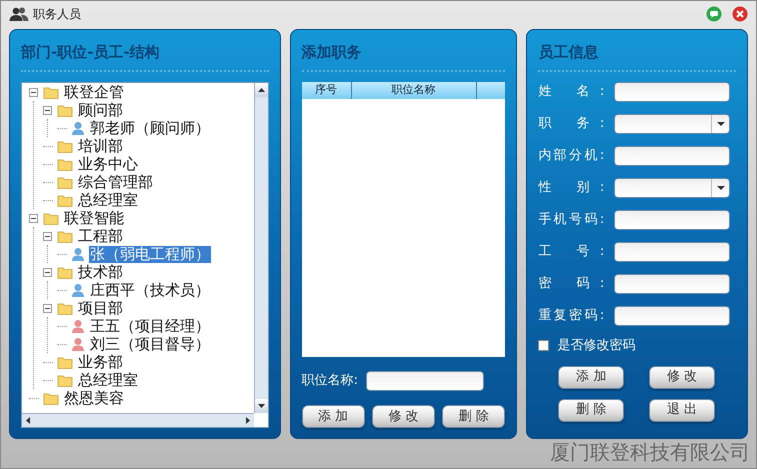 The image size is (757, 469). I want to click on column-header: 序号, so click(327, 90).